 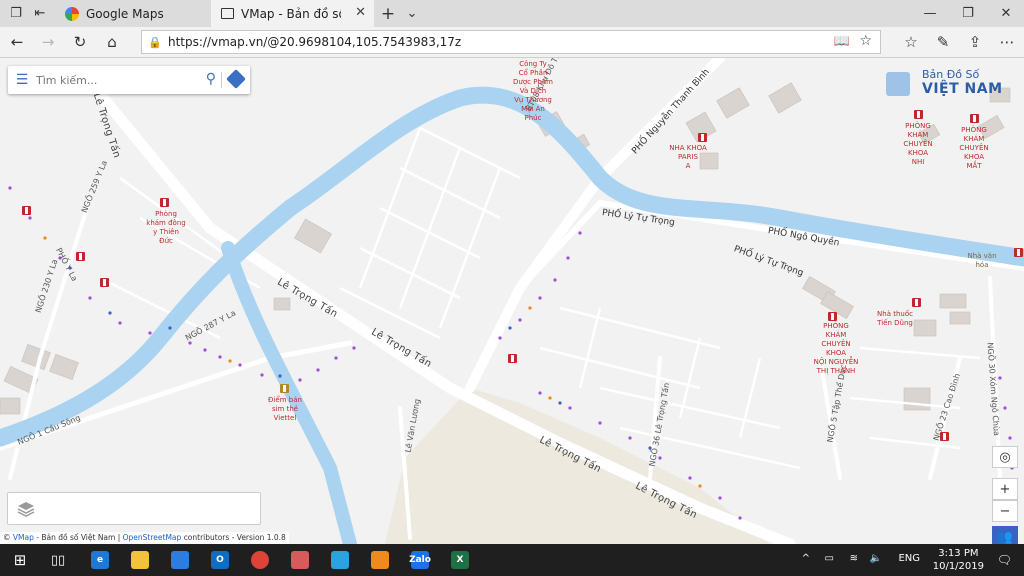 I want to click on poi-label: NHA KHOA PARIS A, so click(x=688, y=157).